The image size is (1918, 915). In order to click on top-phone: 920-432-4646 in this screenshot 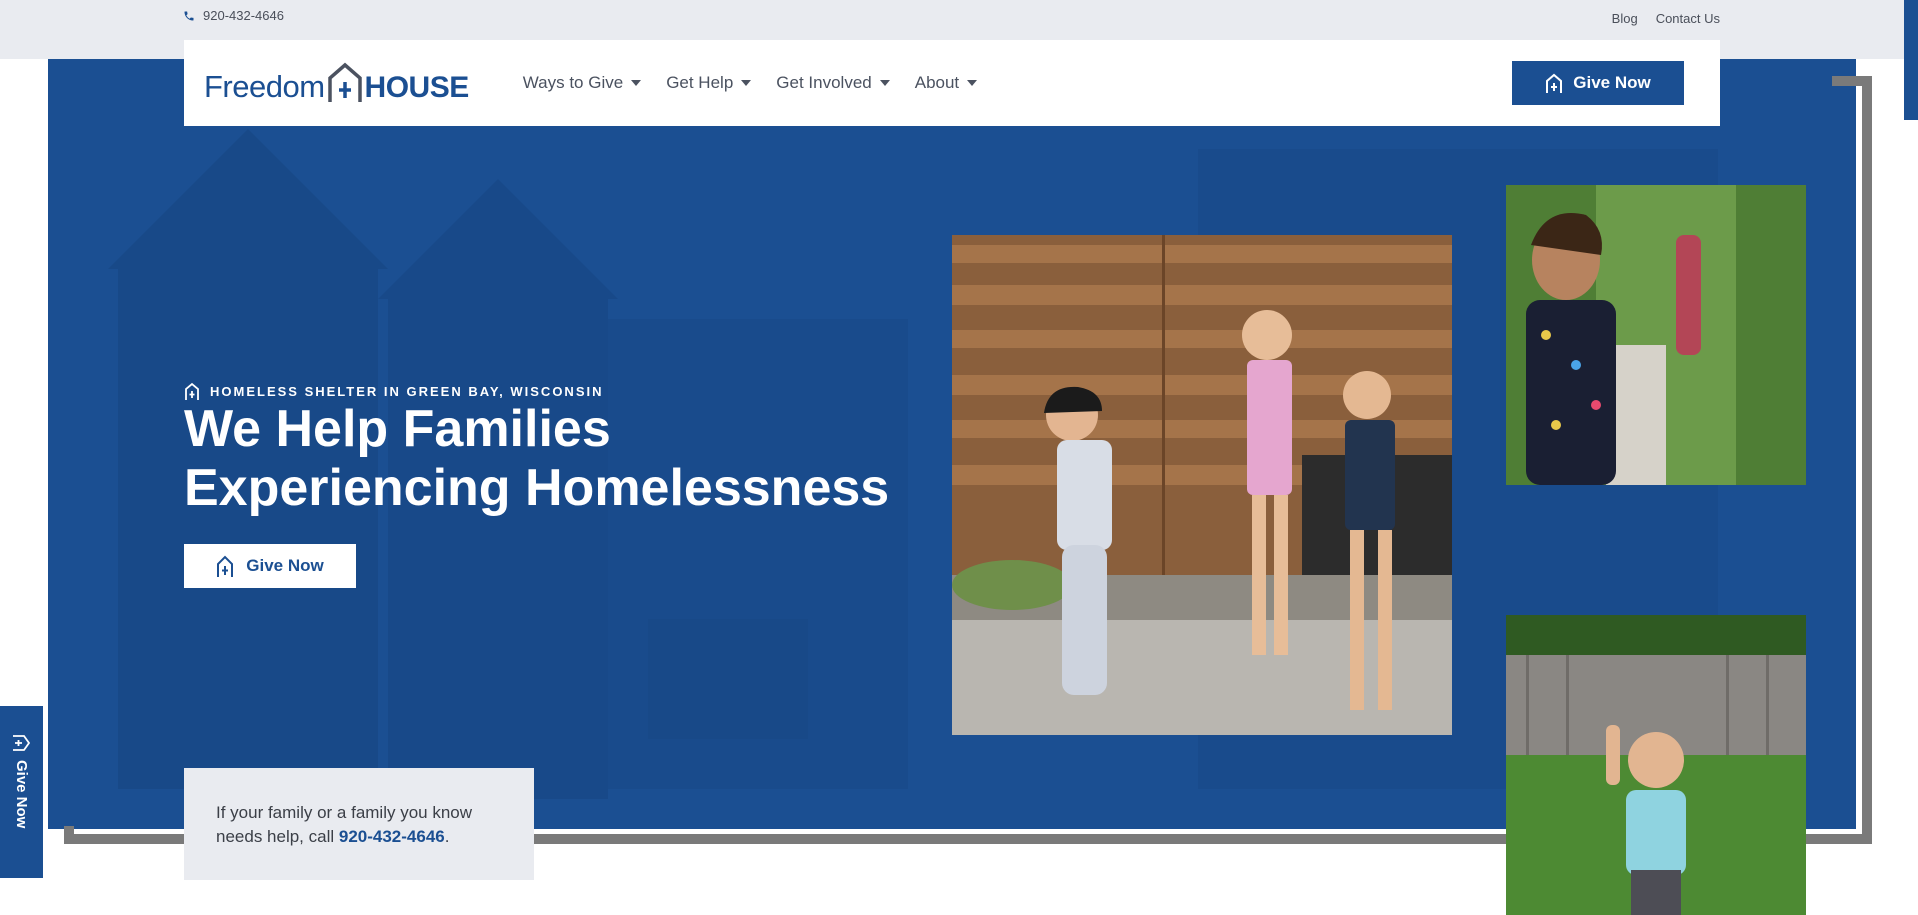, I will do `click(233, 15)`.